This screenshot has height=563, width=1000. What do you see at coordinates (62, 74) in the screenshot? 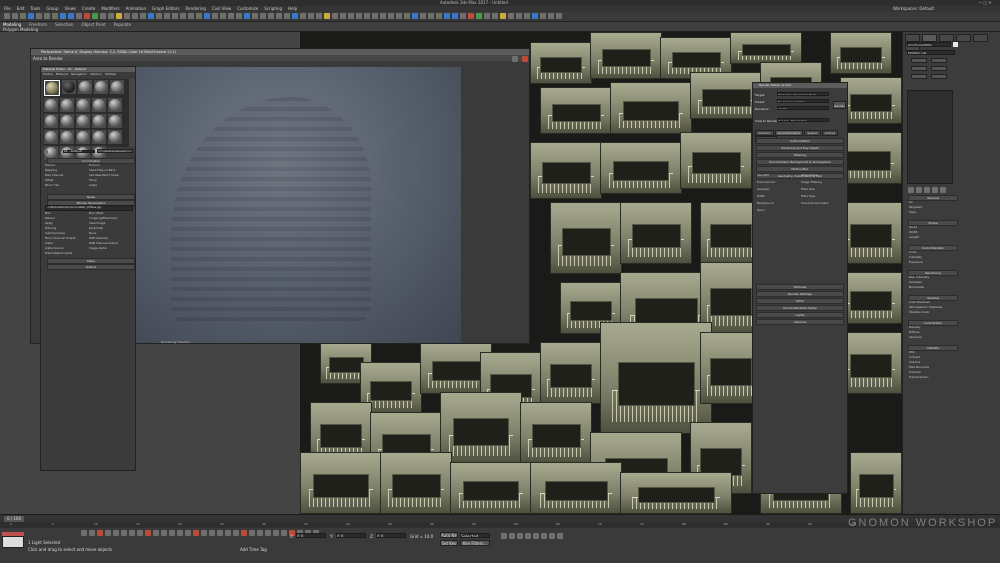
I see `mat-menu-material: Material` at bounding box center [62, 74].